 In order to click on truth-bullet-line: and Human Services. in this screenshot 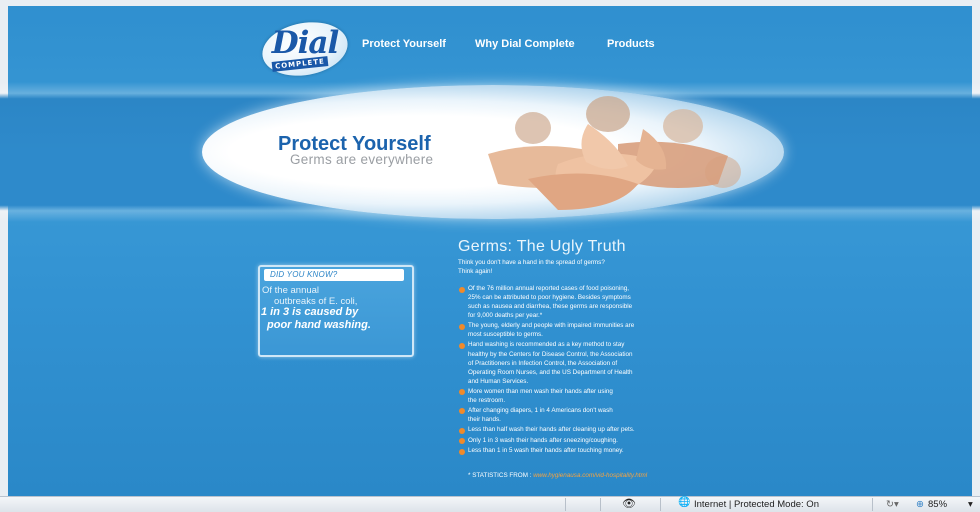, I will do `click(498, 381)`.